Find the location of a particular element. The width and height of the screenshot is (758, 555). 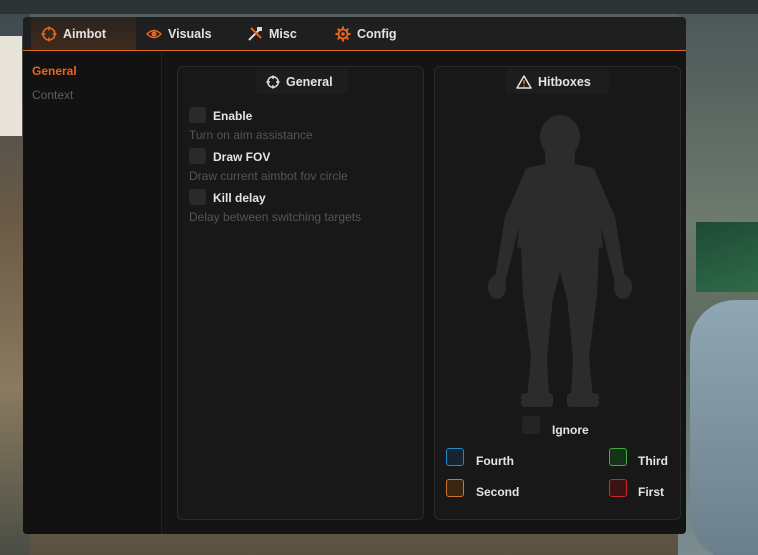

tab-label: Misc is located at coordinates (283, 33).